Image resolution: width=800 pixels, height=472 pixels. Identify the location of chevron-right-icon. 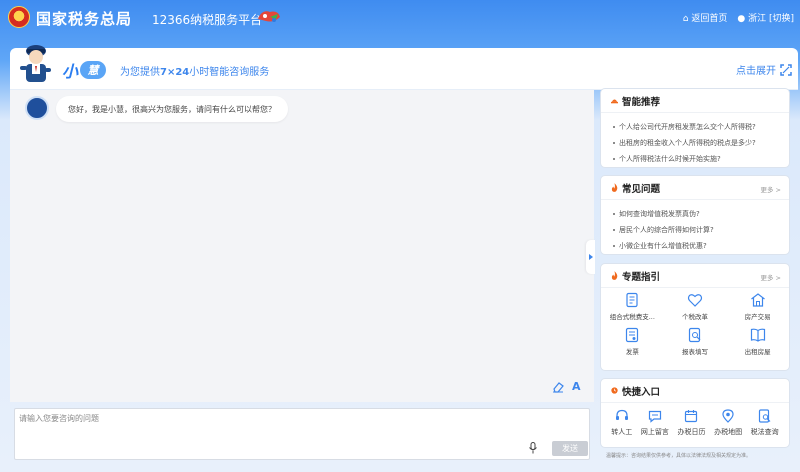
(590, 257).